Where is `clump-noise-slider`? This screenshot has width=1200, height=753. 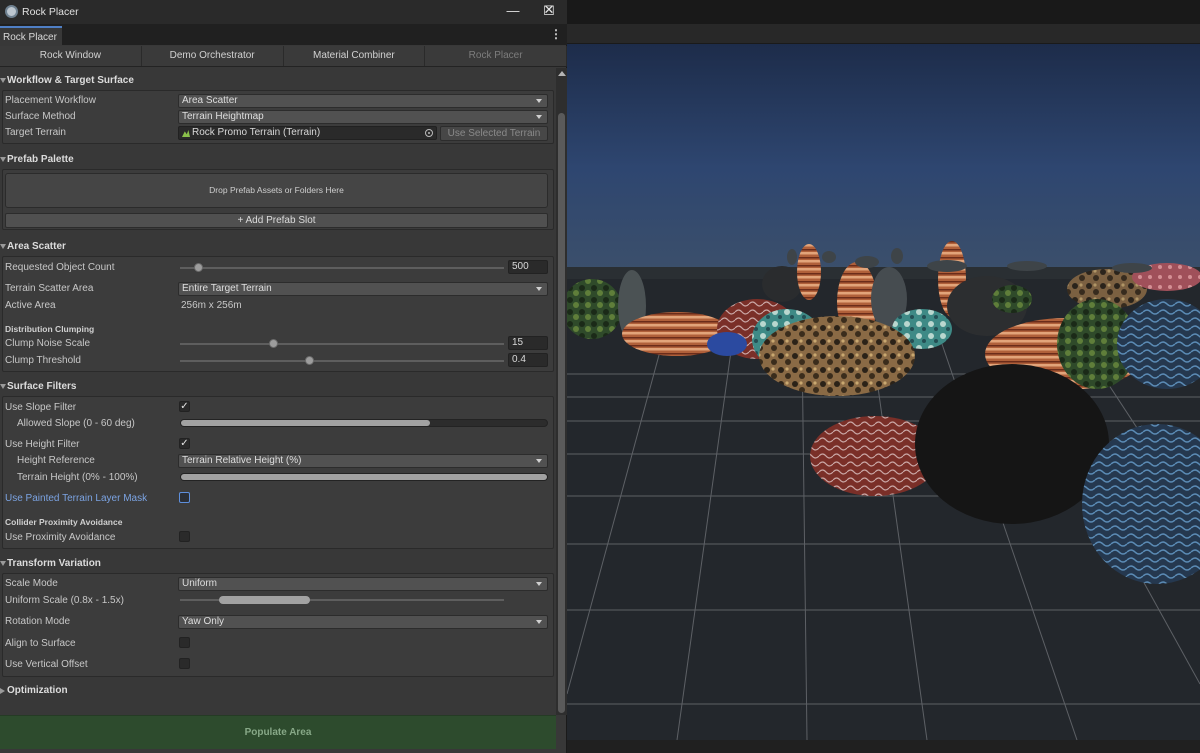
clump-noise-slider is located at coordinates (342, 344).